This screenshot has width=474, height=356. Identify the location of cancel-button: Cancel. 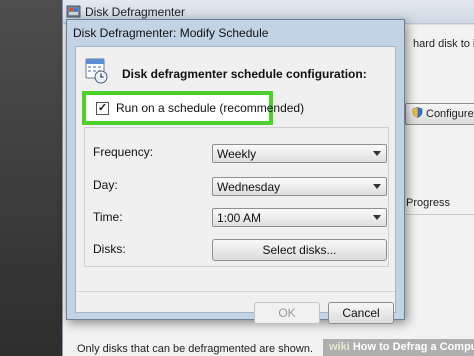
(361, 313).